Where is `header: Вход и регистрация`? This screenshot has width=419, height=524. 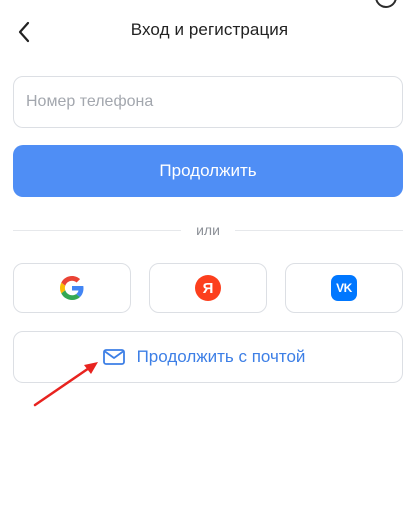
header: Вход и регистрация is located at coordinates (209, 31).